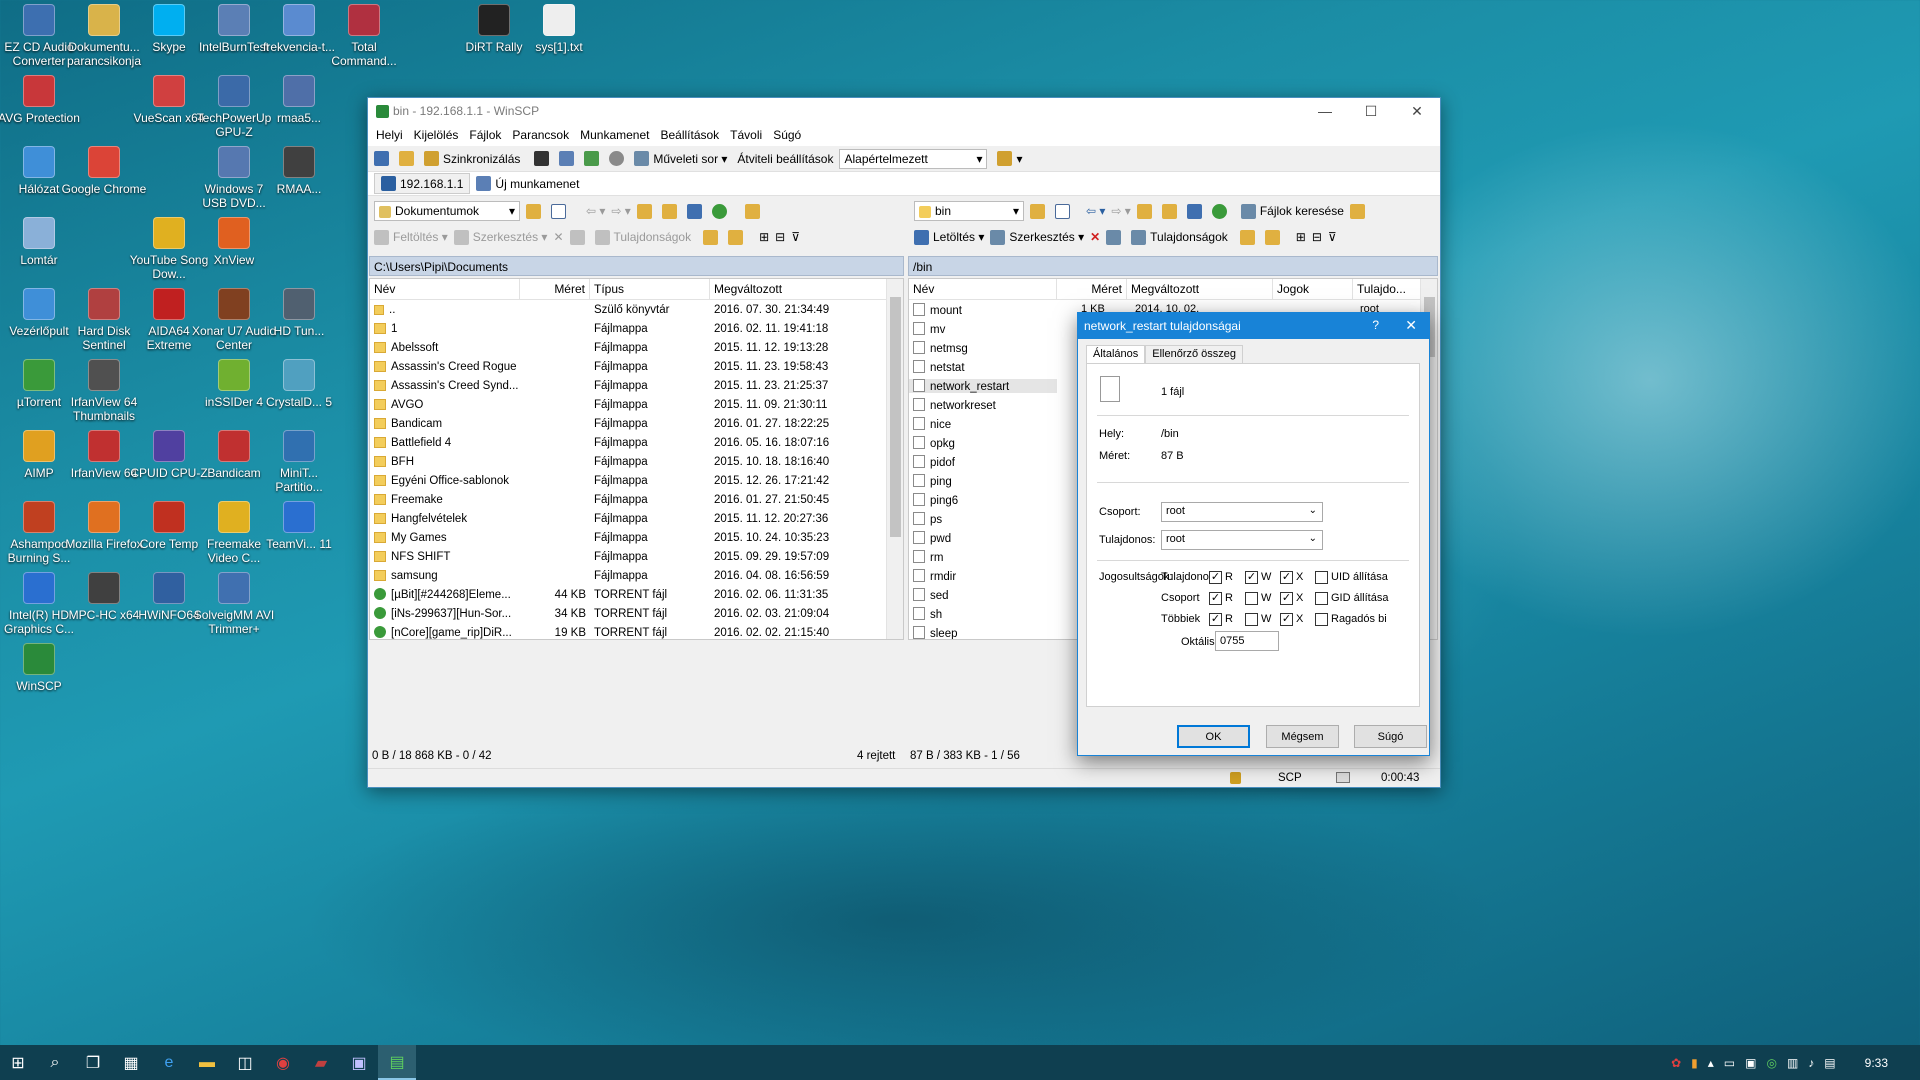 This screenshot has width=1920, height=1080. Describe the element at coordinates (131, 1062) in the screenshot. I see `calculator-taskbar-icon: ▦` at that location.